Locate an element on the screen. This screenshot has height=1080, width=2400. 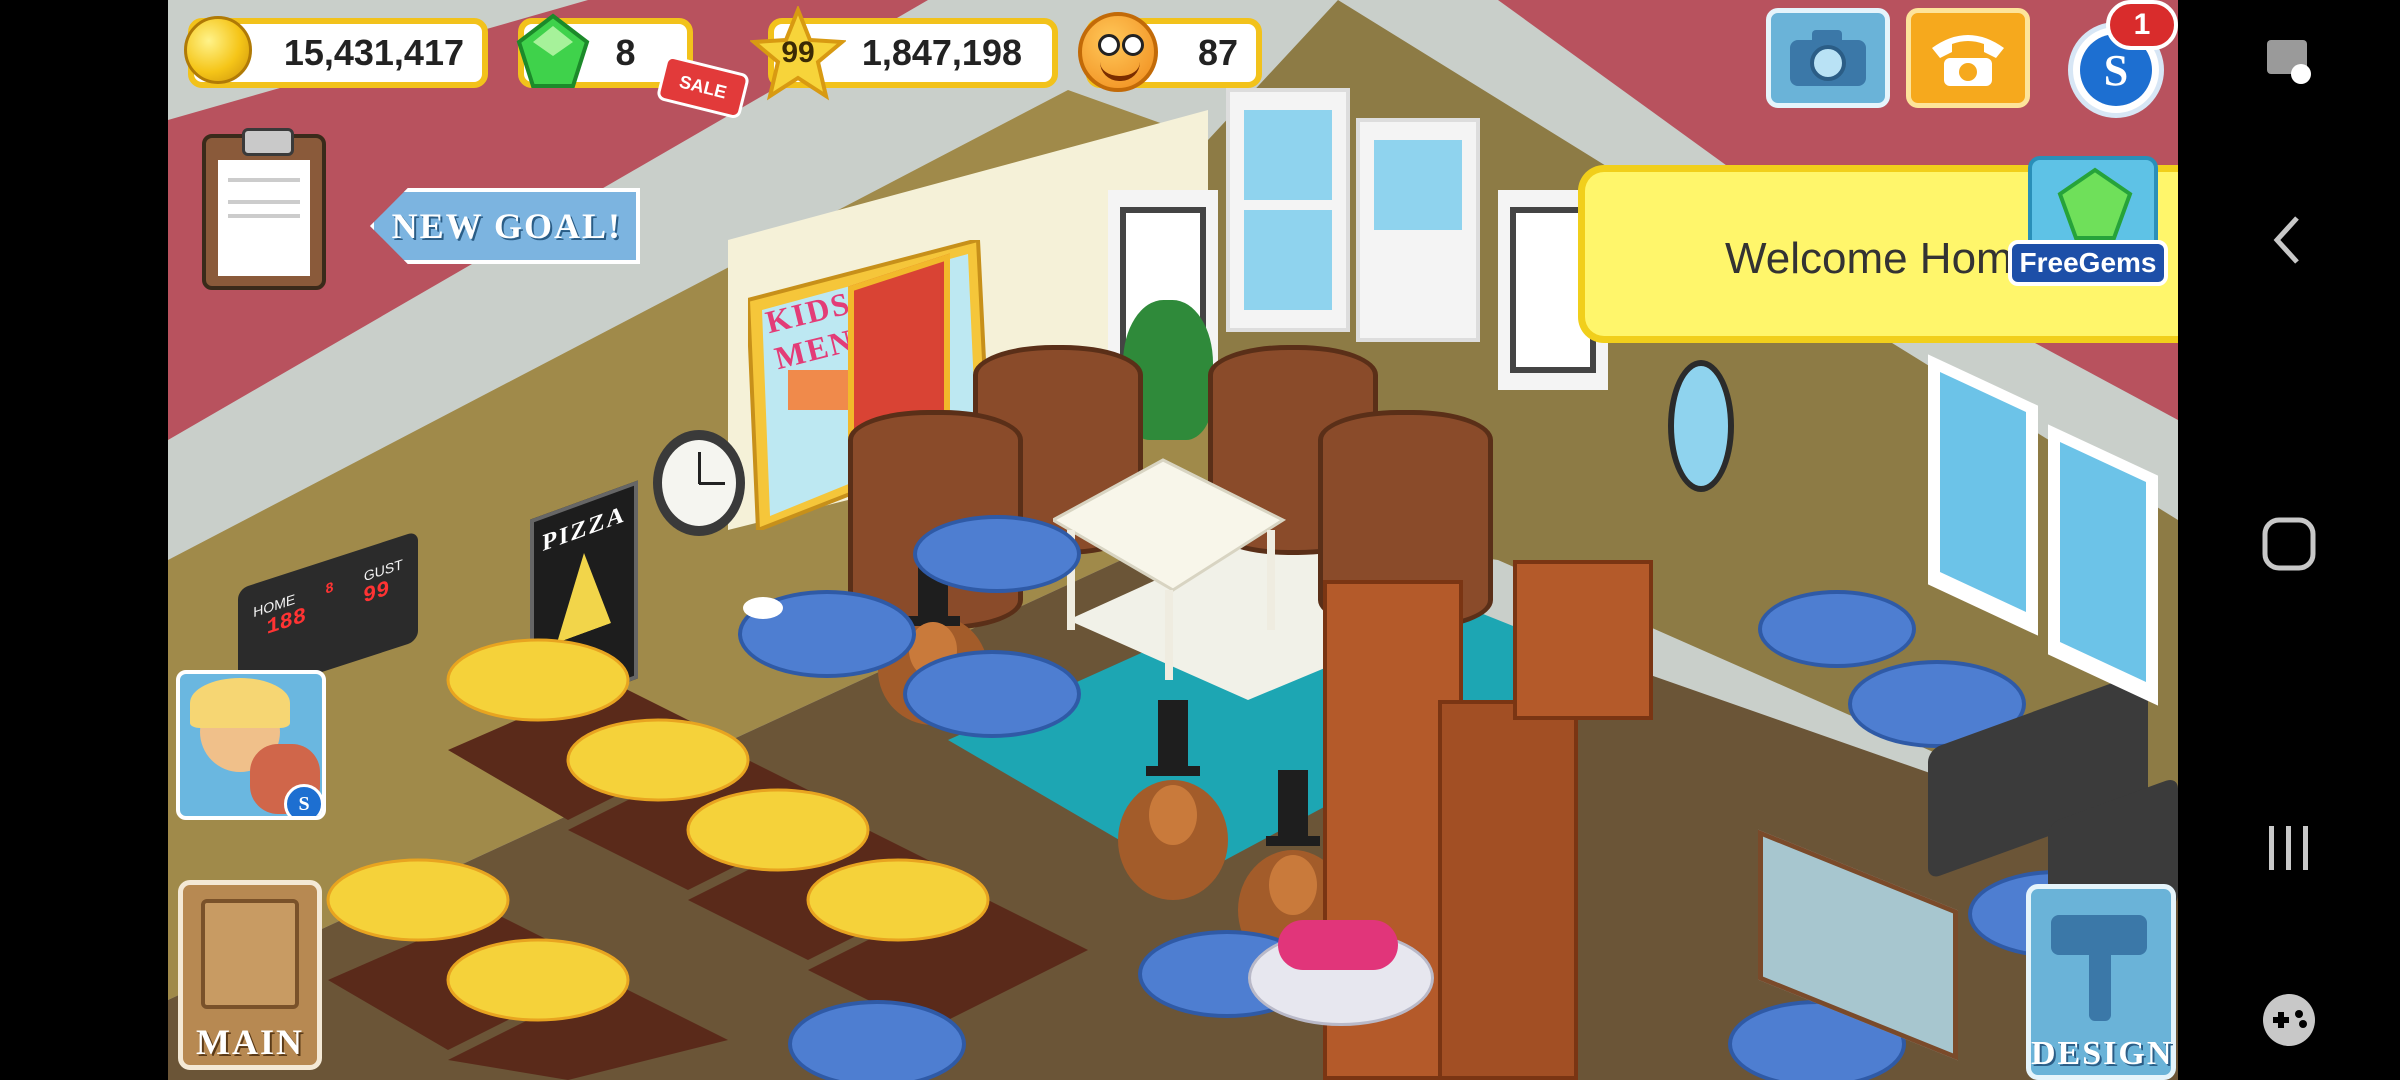
social-s-icon: S is located at coordinates (303, 800).